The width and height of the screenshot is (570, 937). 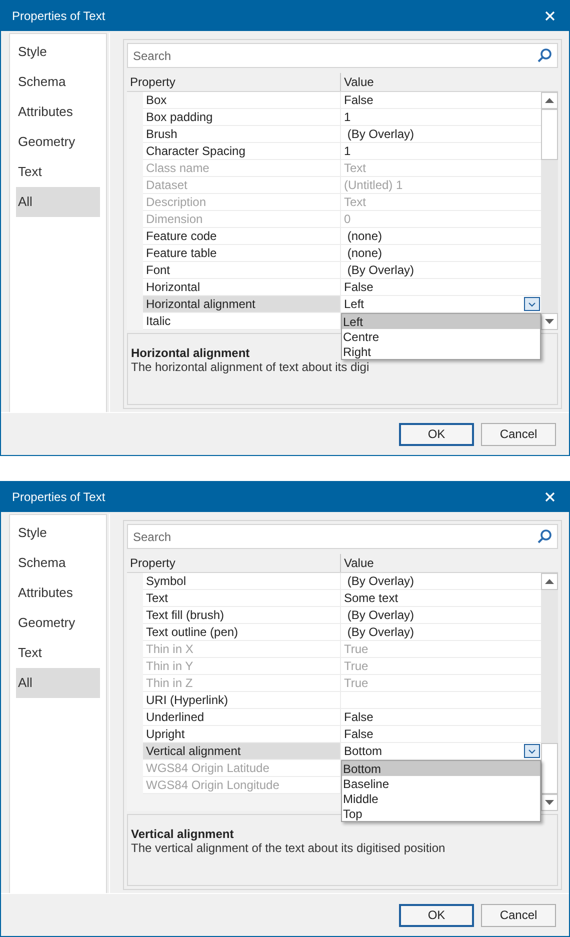 What do you see at coordinates (441, 321) in the screenshot?
I see `dropdown-option: Left` at bounding box center [441, 321].